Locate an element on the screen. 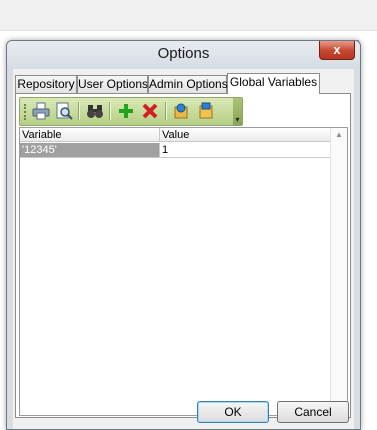 The height and width of the screenshot is (430, 377). dialog-title: Options is located at coordinates (183, 53).